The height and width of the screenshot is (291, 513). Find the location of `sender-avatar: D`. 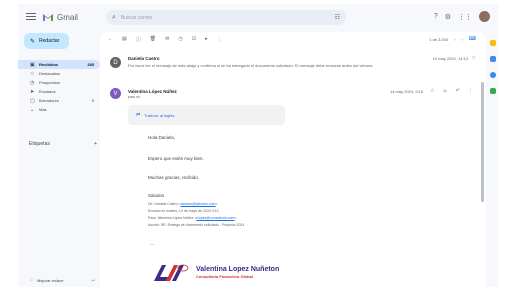

sender-avatar: D is located at coordinates (115, 62).